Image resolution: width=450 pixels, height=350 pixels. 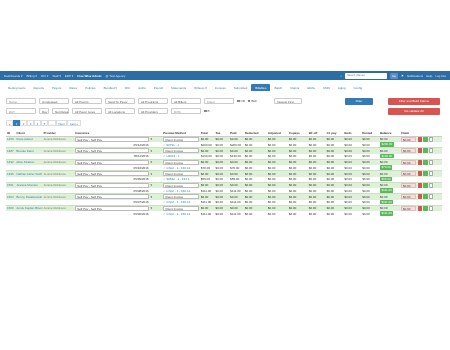 What do you see at coordinates (29, 197) in the screenshot?
I see `client-name: Bonny Kwiatkowski` at bounding box center [29, 197].